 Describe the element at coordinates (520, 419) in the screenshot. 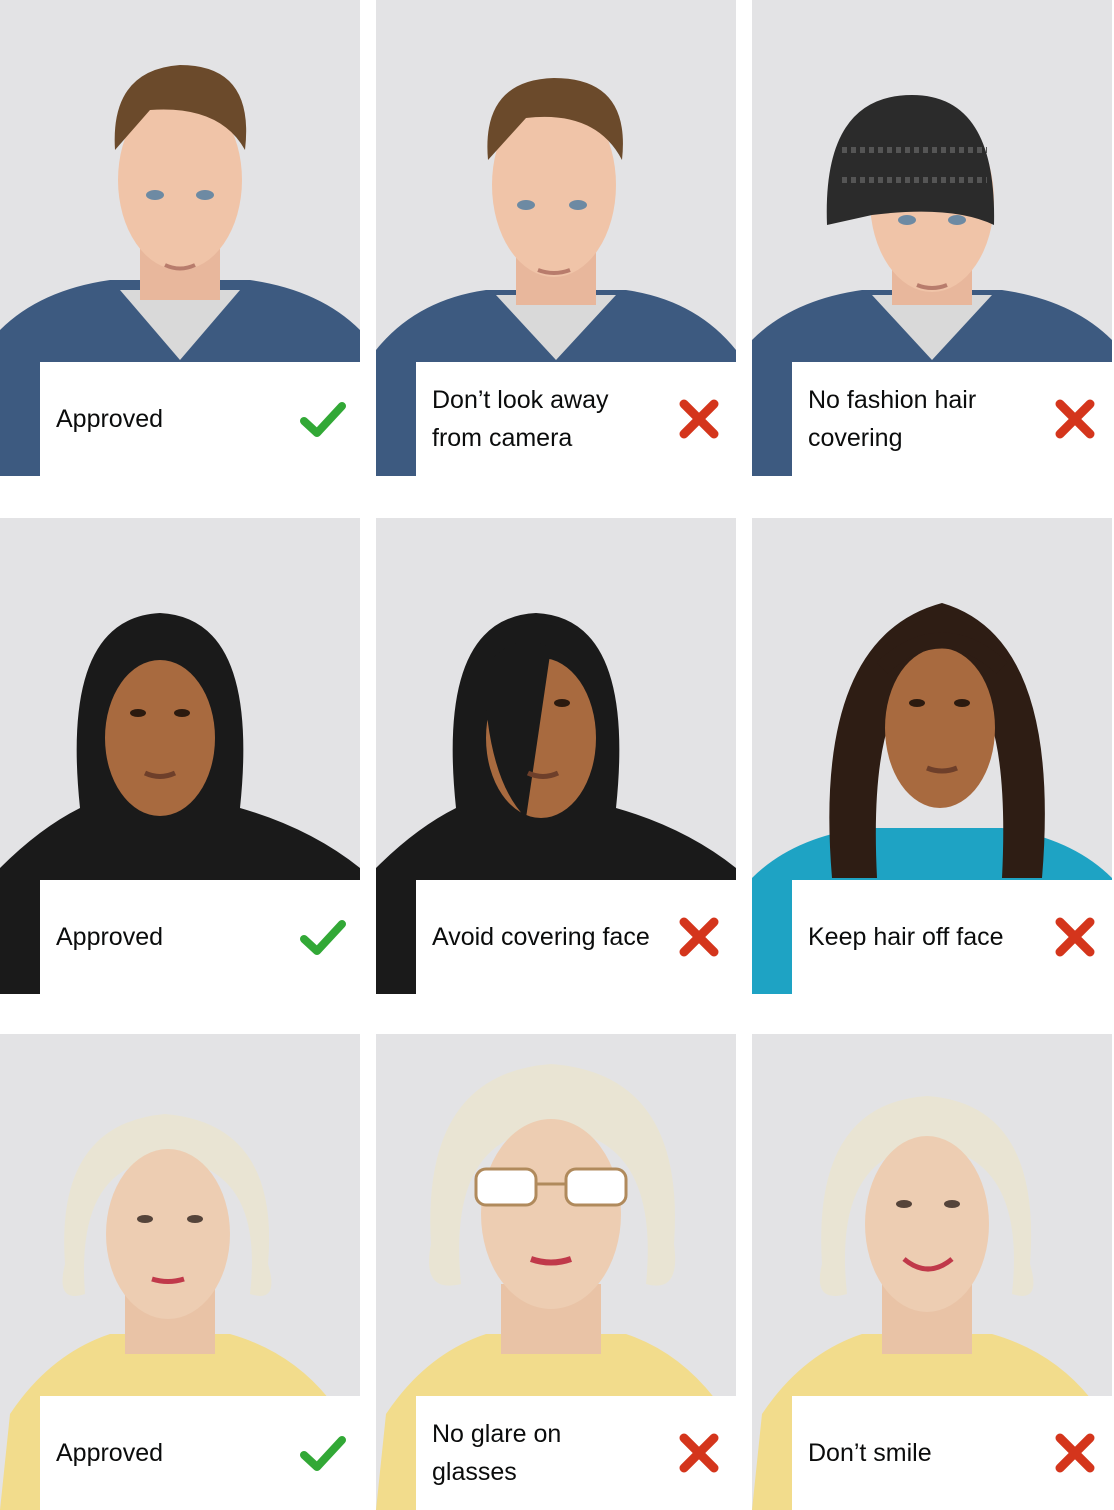

I see `caption-label: Don’t look away from camera` at that location.